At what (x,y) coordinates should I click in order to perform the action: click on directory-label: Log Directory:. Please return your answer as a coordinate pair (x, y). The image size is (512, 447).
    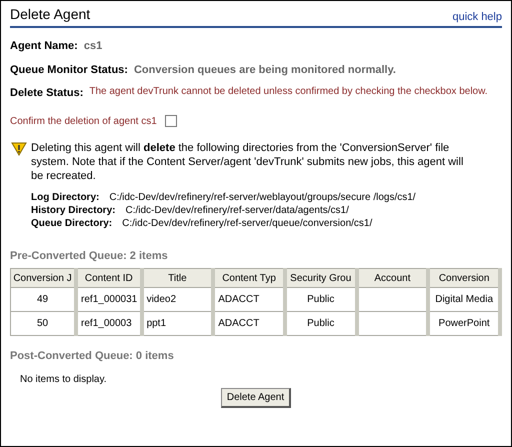
    Looking at the image, I should click on (65, 197).